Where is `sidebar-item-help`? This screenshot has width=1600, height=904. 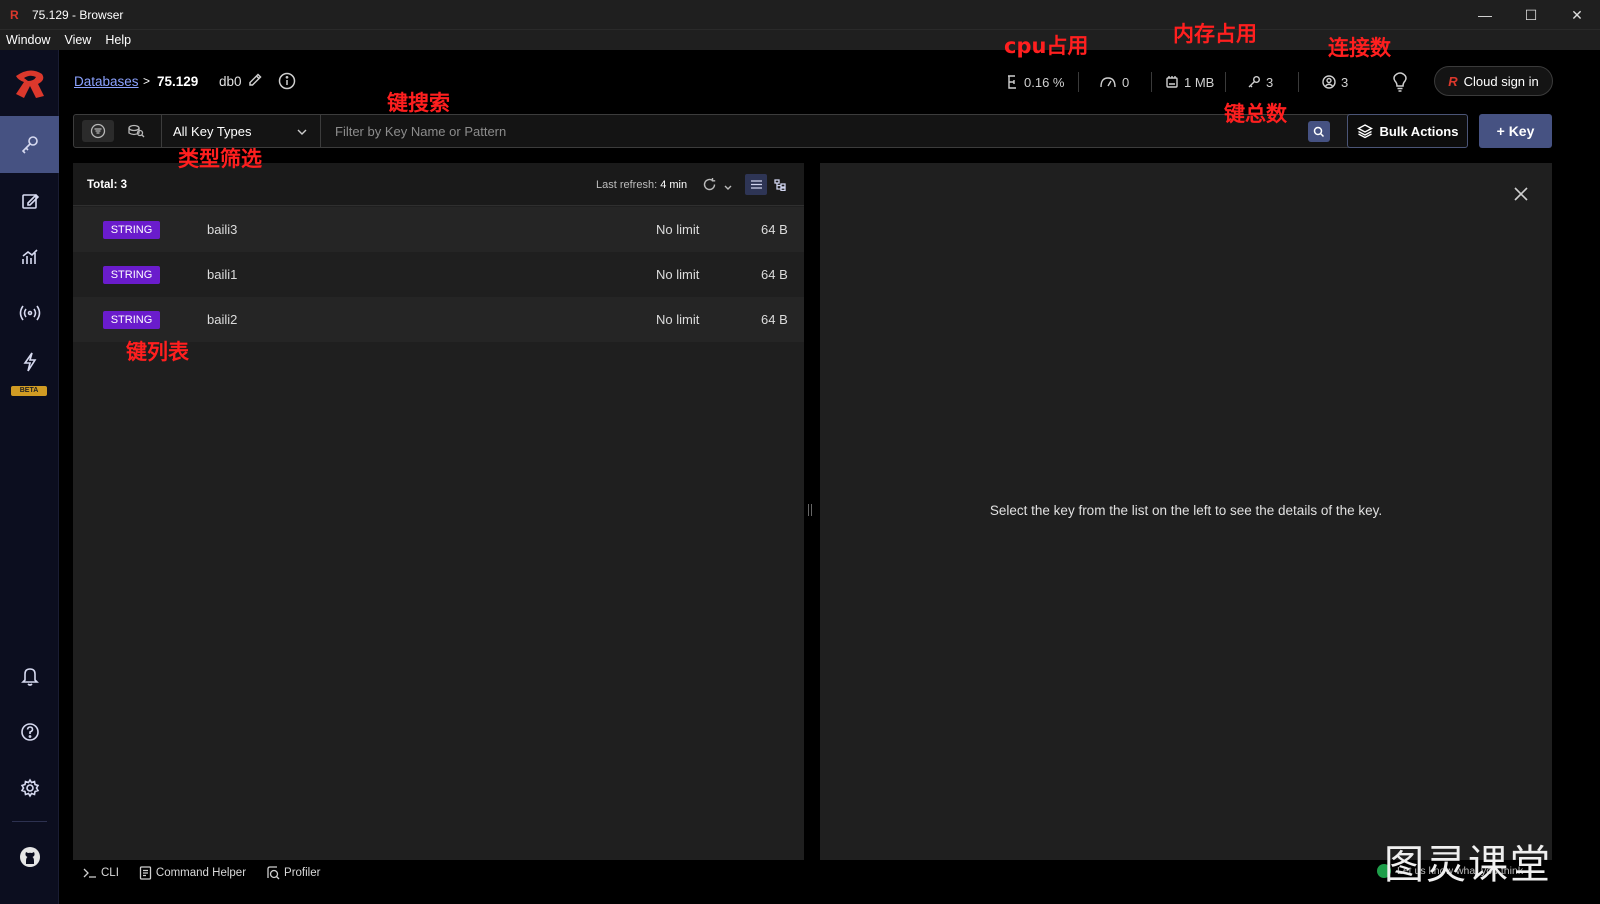
sidebar-item-help is located at coordinates (29, 731).